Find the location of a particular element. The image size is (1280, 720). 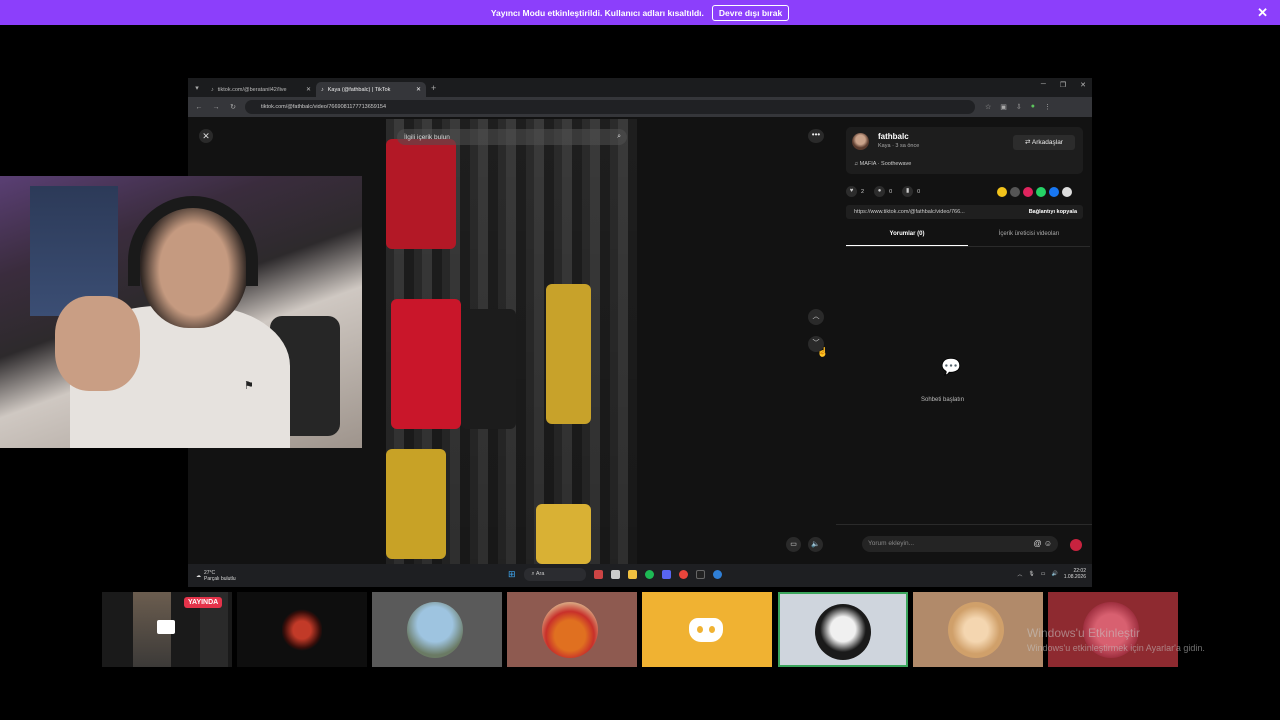

minimize-icon: ─ is located at coordinates (1043, 85).